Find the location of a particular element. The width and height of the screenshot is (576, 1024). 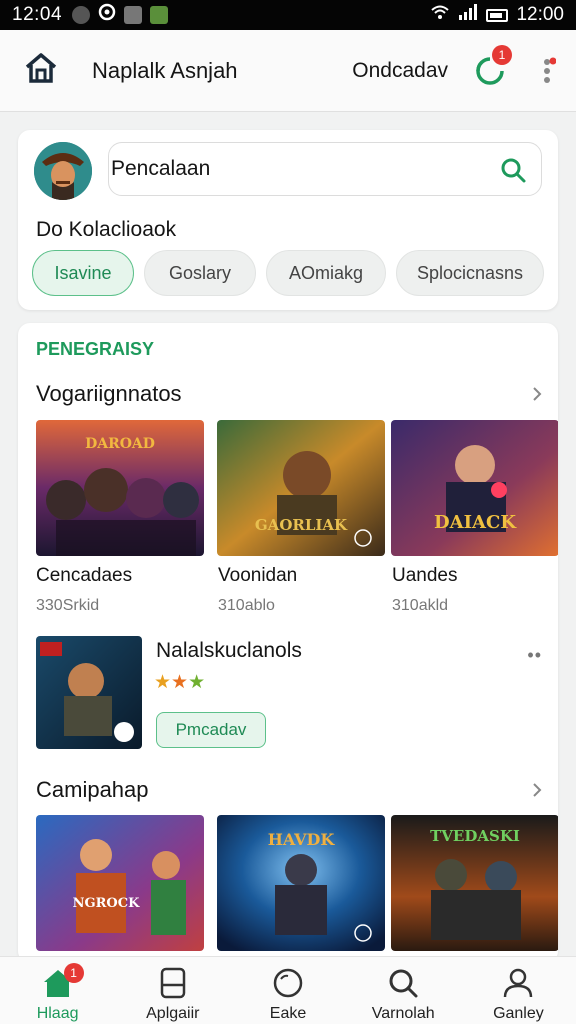

search-input: Pencalaan is located at coordinates (325, 169).